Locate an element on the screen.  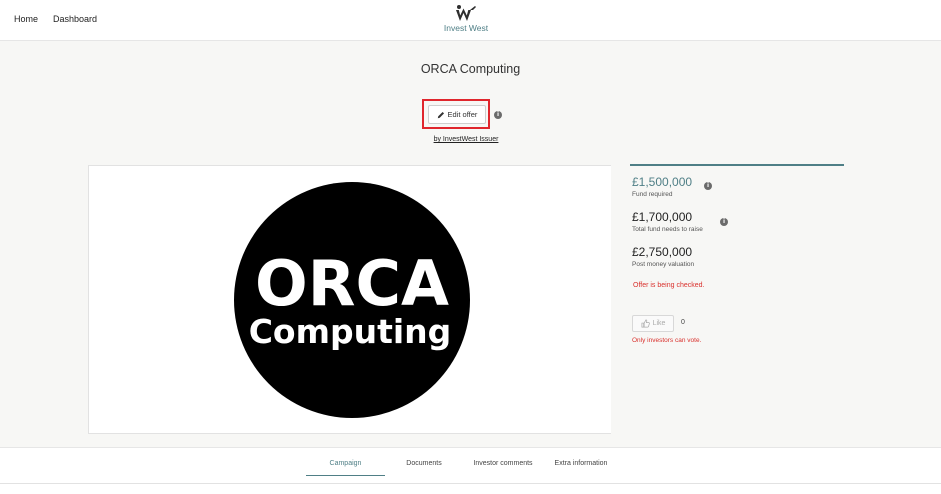
side-panel-divider is located at coordinates (737, 165).